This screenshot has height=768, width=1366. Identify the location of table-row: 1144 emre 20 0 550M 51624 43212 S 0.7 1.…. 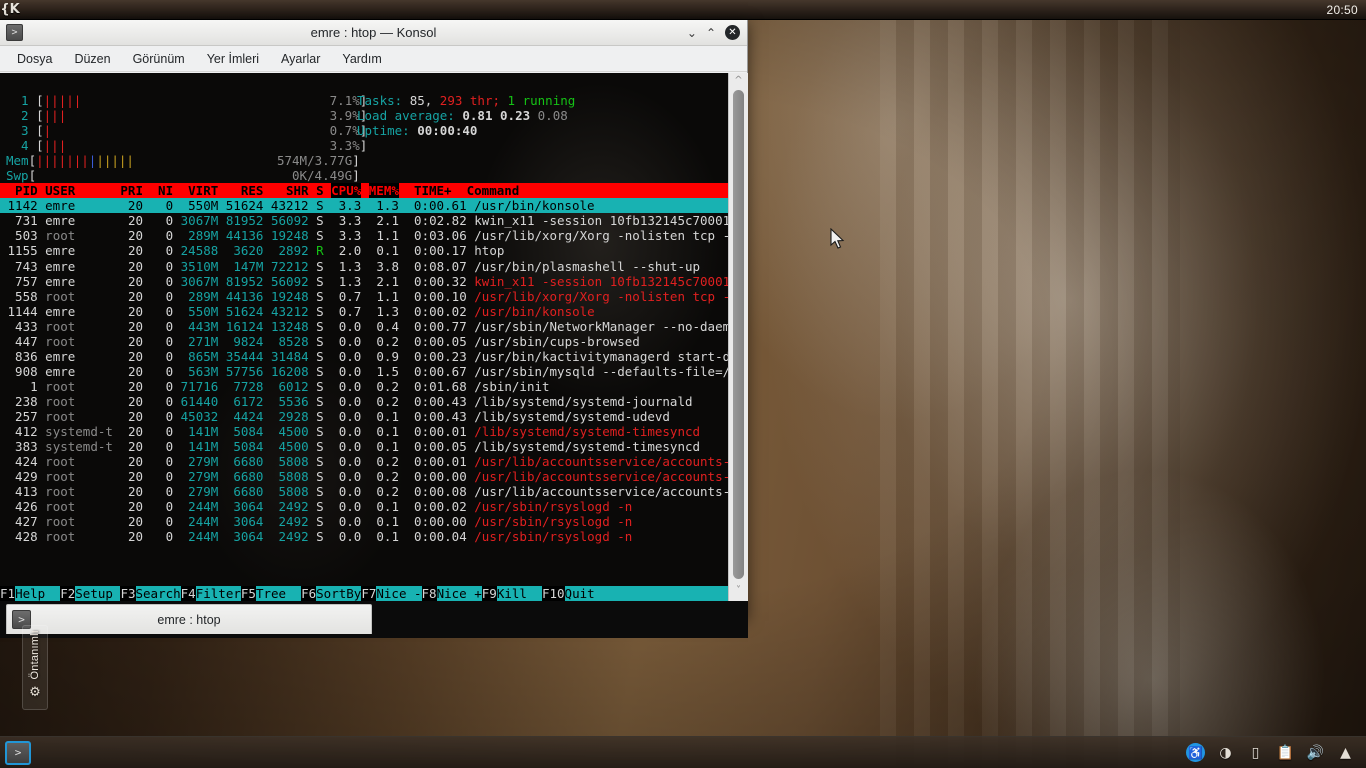
(364, 311).